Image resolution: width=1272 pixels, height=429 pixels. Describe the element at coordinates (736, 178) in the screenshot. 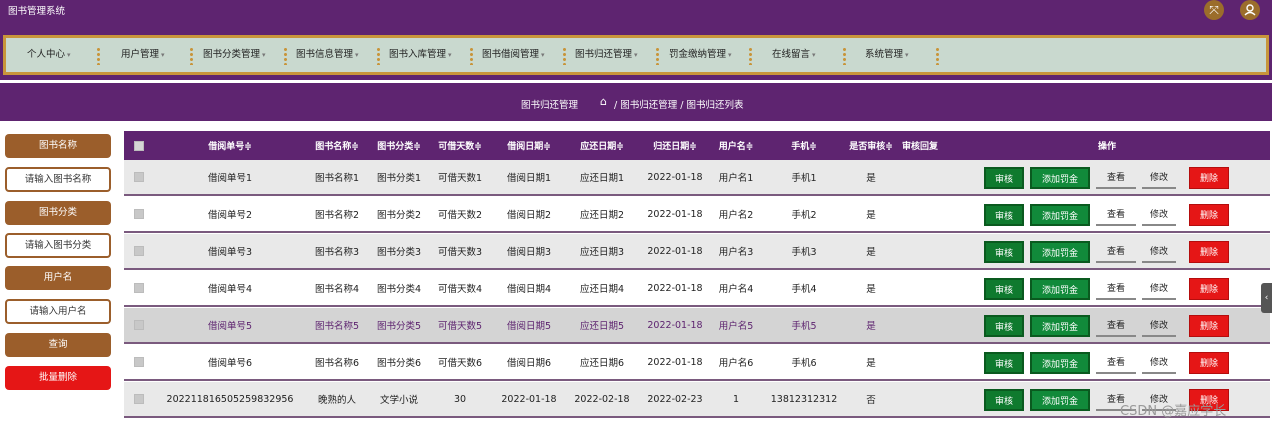

I see `cell-username: 用户名1` at that location.